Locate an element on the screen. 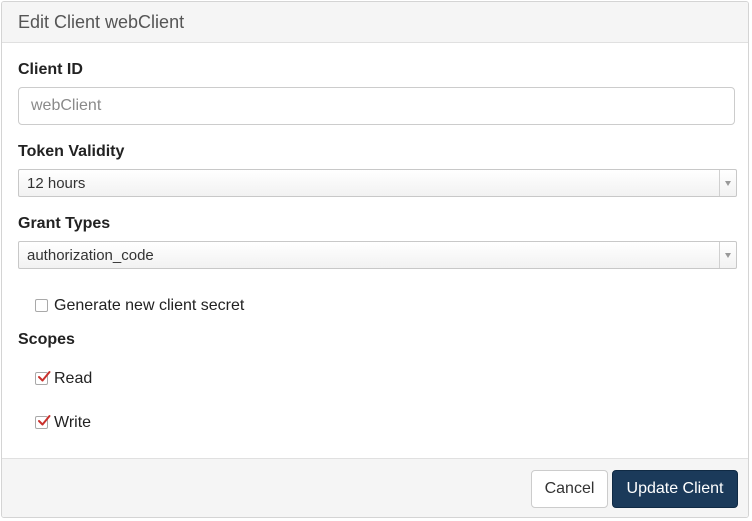 The width and height of the screenshot is (752, 521). scope-read-checkbox is located at coordinates (43, 378).